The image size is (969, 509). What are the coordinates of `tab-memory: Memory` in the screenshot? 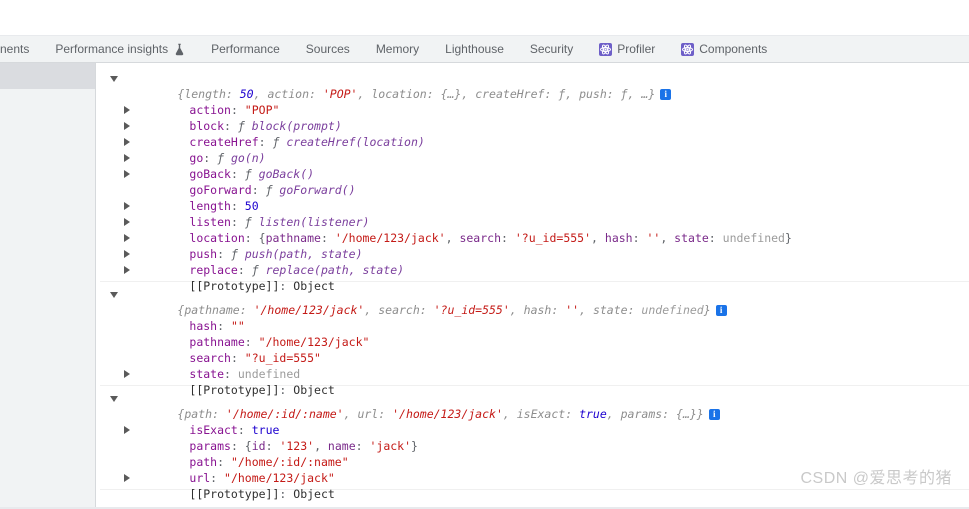 It's located at (397, 49).